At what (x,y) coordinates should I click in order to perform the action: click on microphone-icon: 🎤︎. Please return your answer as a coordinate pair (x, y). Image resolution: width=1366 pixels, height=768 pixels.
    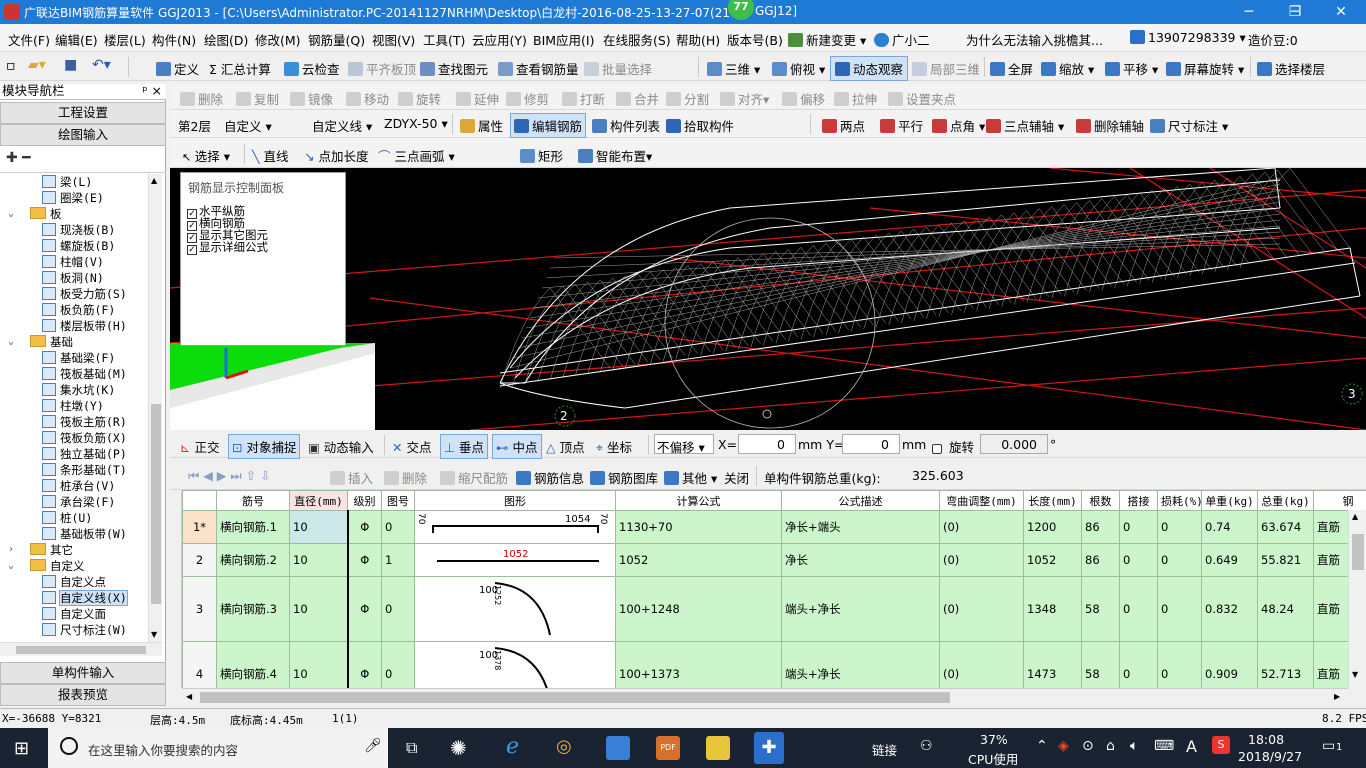
    Looking at the image, I should click on (373, 746).